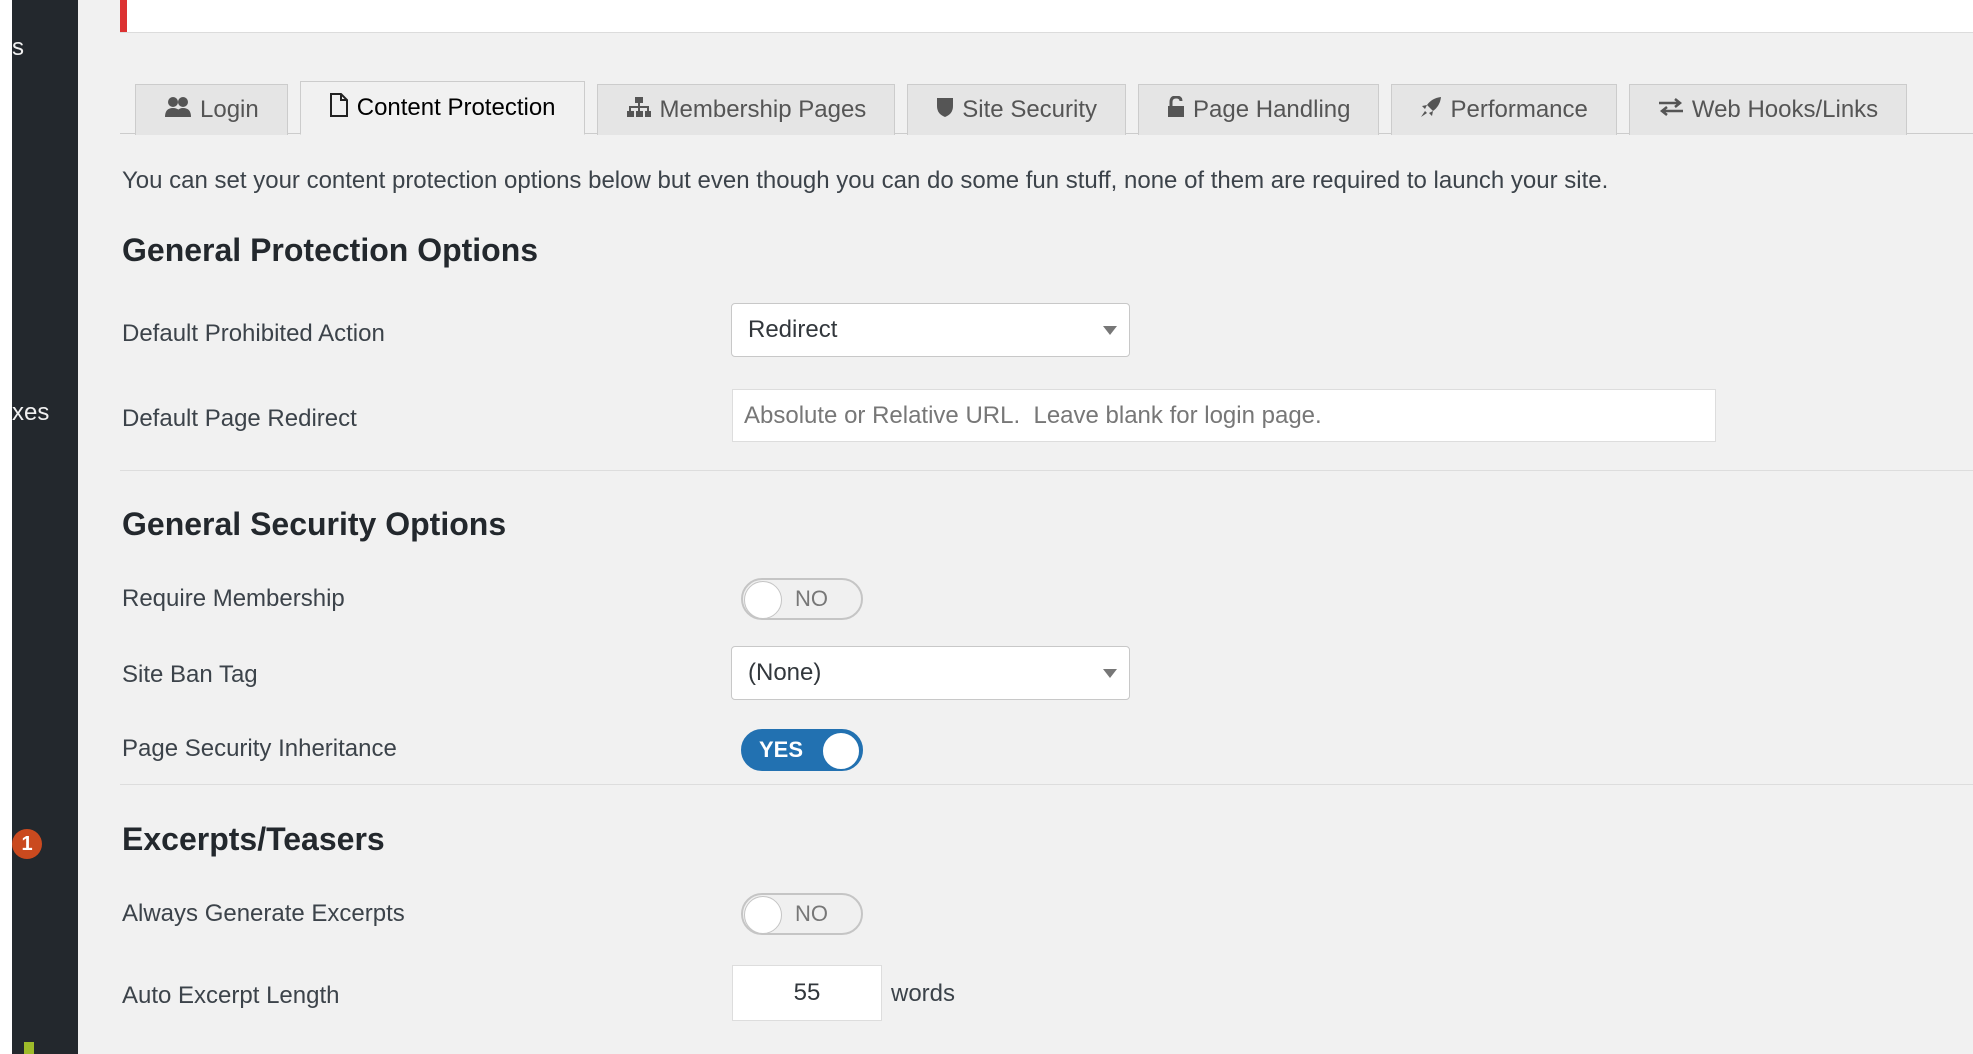 The image size is (1973, 1054). What do you see at coordinates (190, 674) in the screenshot?
I see `site-ban-tag-label: Site Ban Tag` at bounding box center [190, 674].